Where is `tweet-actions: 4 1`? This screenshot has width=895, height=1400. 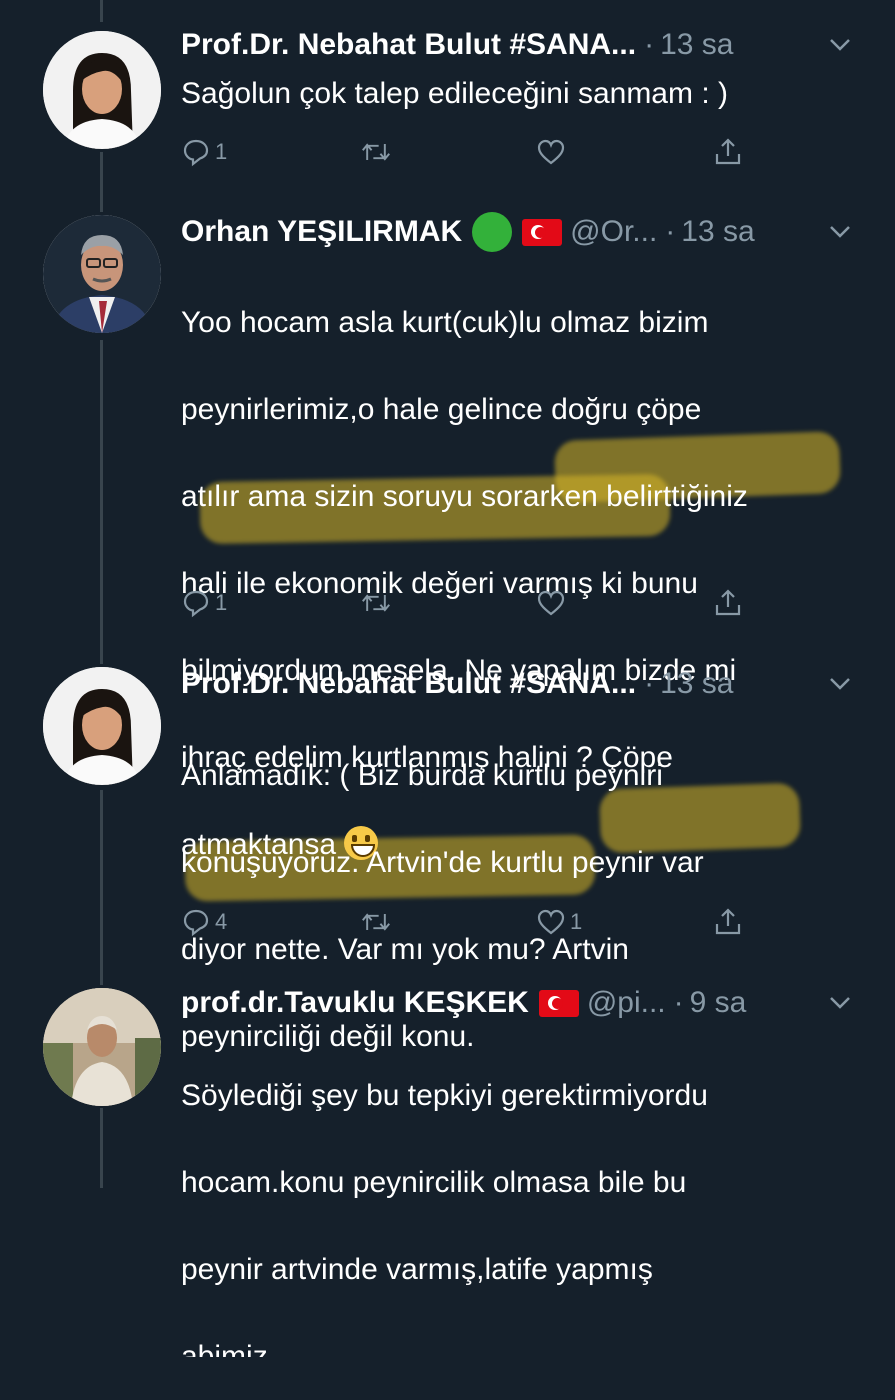
tweet-actions: 4 1 is located at coordinates (481, 922).